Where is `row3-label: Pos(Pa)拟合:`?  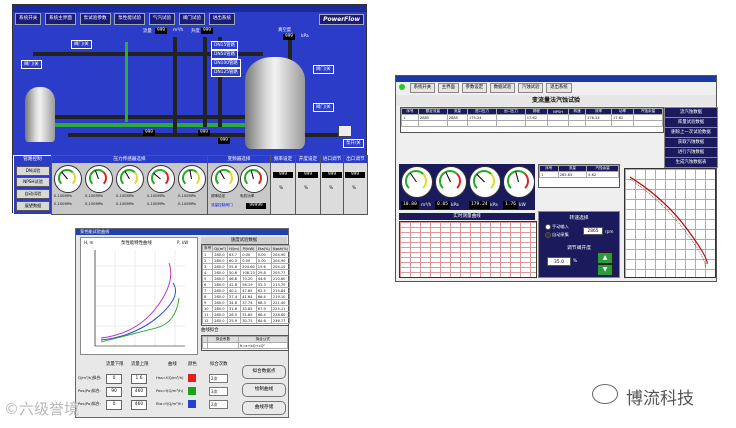 row3-label: Pos(Pa)拟合: is located at coordinates (89, 403).